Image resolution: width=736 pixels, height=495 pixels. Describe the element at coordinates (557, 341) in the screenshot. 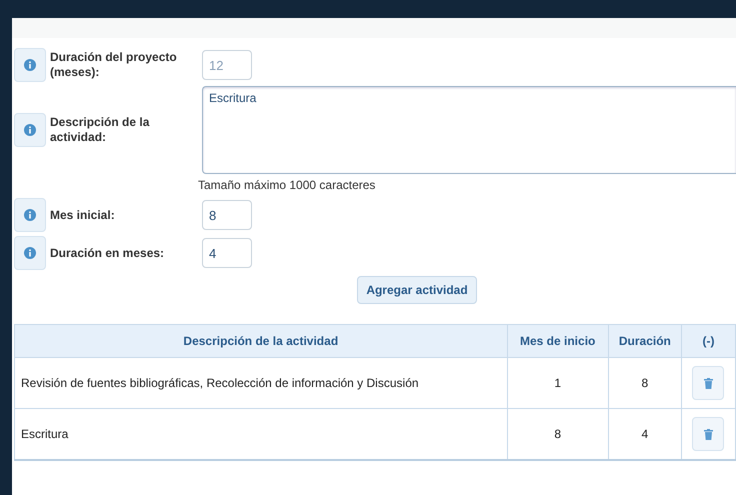

I see `column-header: Mes de inicio` at that location.